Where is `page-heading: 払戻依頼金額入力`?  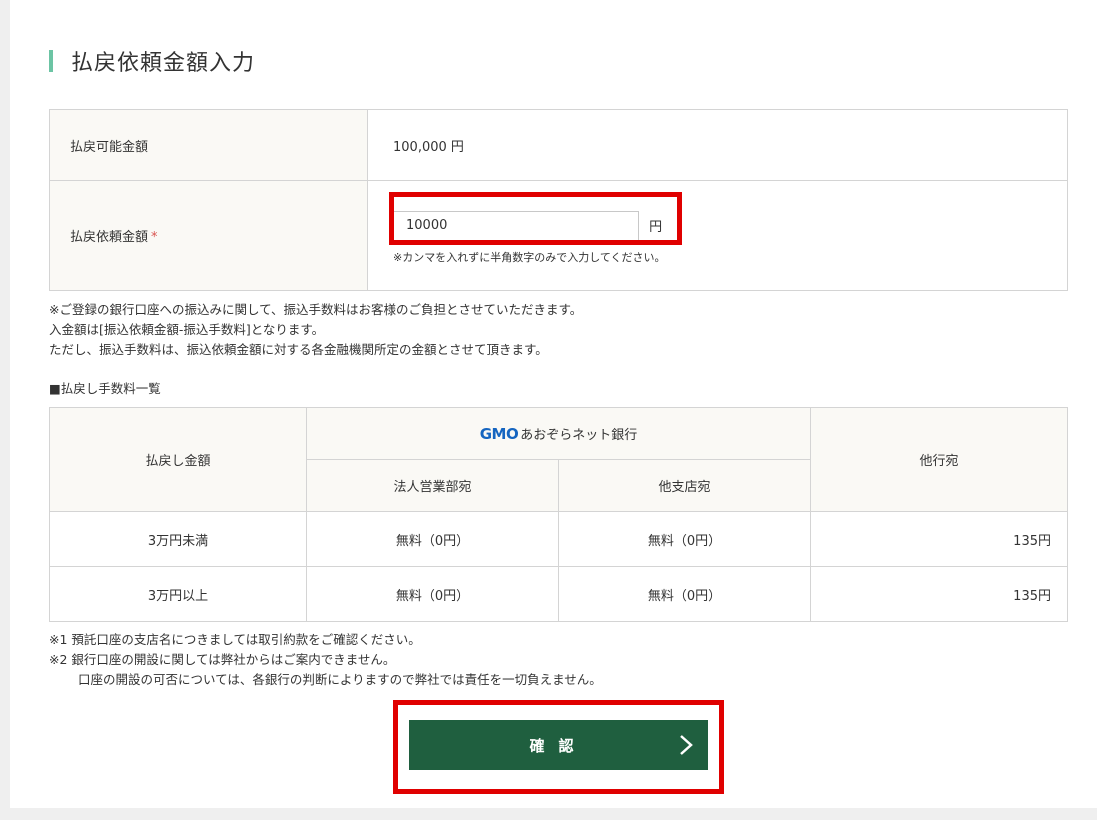 page-heading: 払戻依頼金額入力 is located at coordinates (152, 61).